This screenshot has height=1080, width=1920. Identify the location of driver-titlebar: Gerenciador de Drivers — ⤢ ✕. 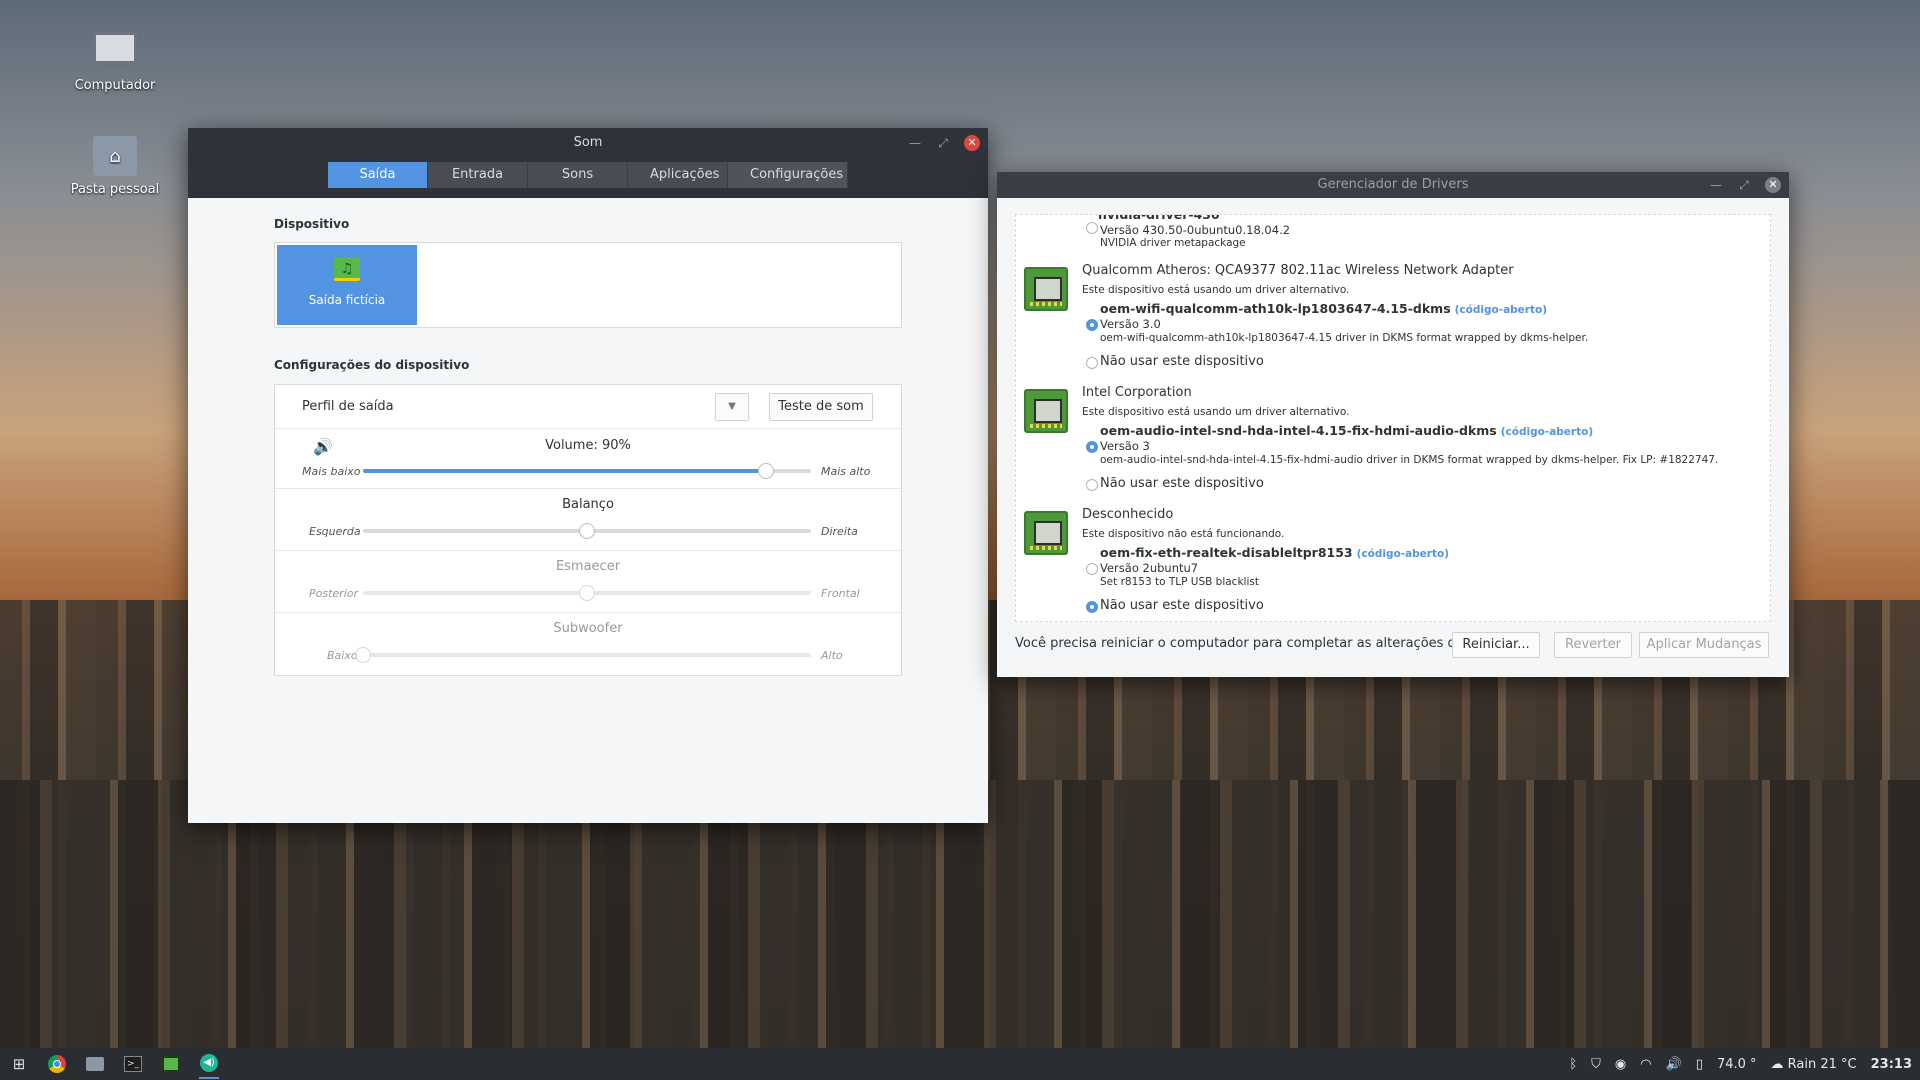
(1393, 185).